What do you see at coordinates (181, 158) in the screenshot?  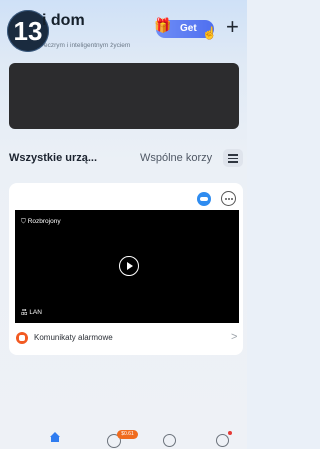 I see `tab-shared: Wspólne korzy` at bounding box center [181, 158].